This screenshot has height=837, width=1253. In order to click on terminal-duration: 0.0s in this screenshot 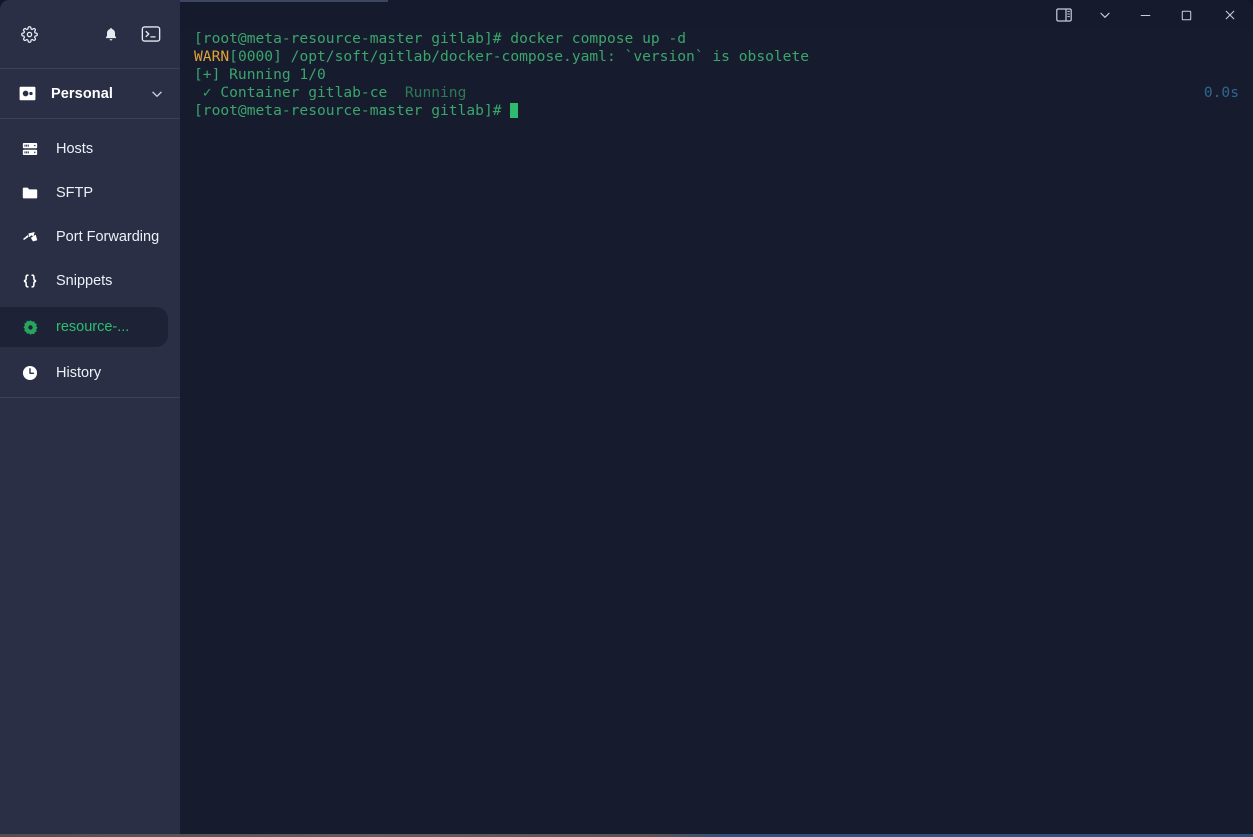, I will do `click(1221, 92)`.